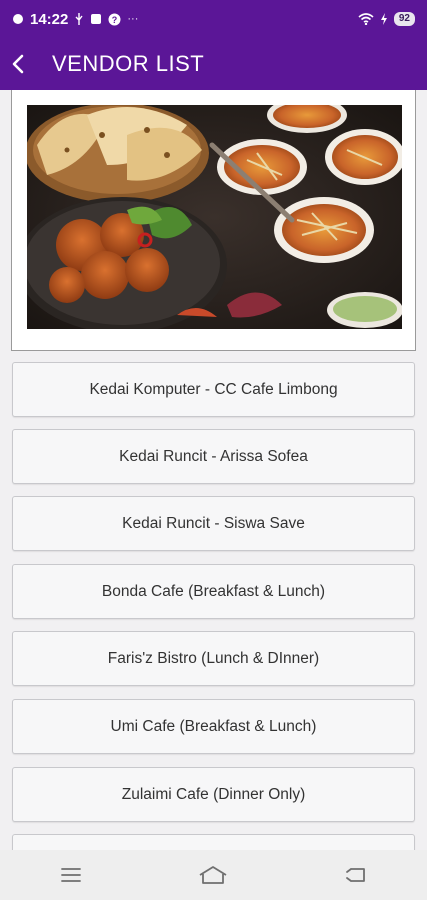  What do you see at coordinates (79, 19) in the screenshot?
I see `usb-icon` at bounding box center [79, 19].